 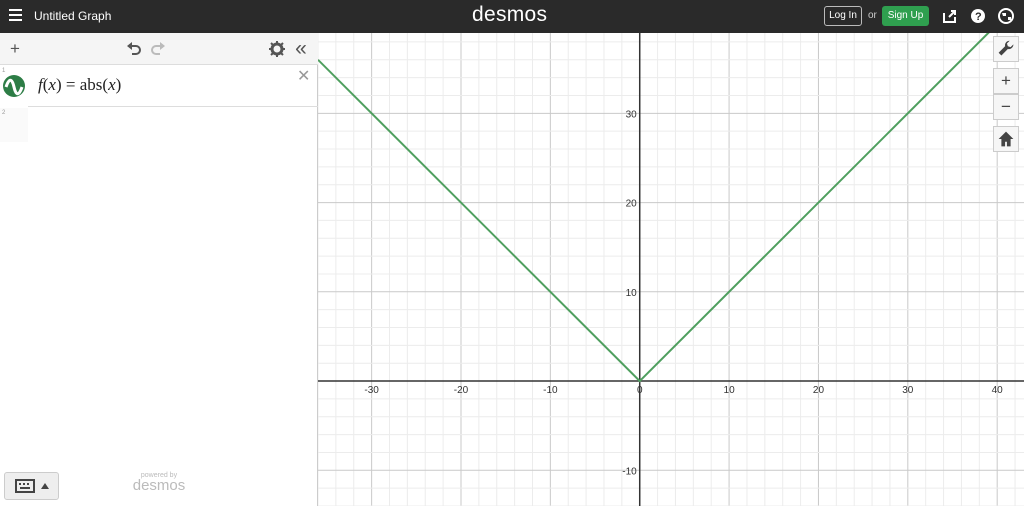 I want to click on x-tick-label: 20, so click(x=819, y=390).